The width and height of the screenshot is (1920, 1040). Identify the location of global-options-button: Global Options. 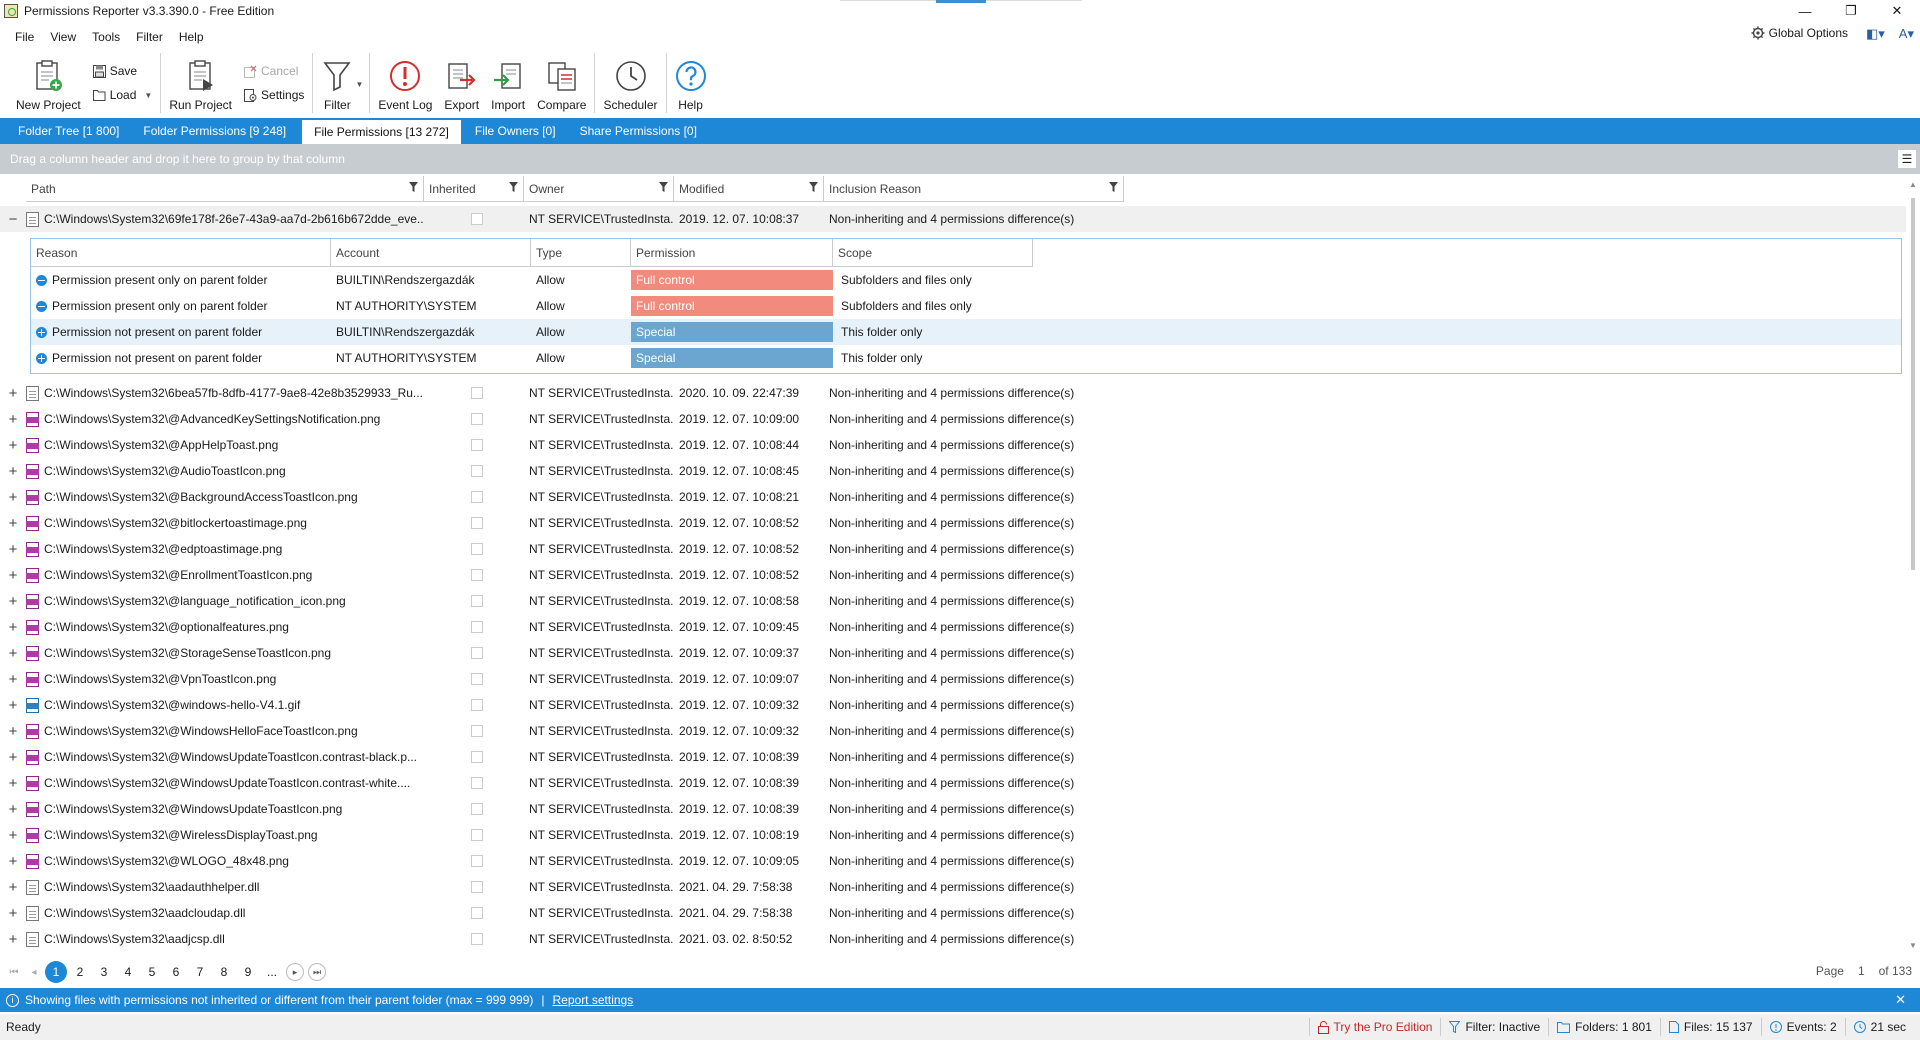
(1799, 33).